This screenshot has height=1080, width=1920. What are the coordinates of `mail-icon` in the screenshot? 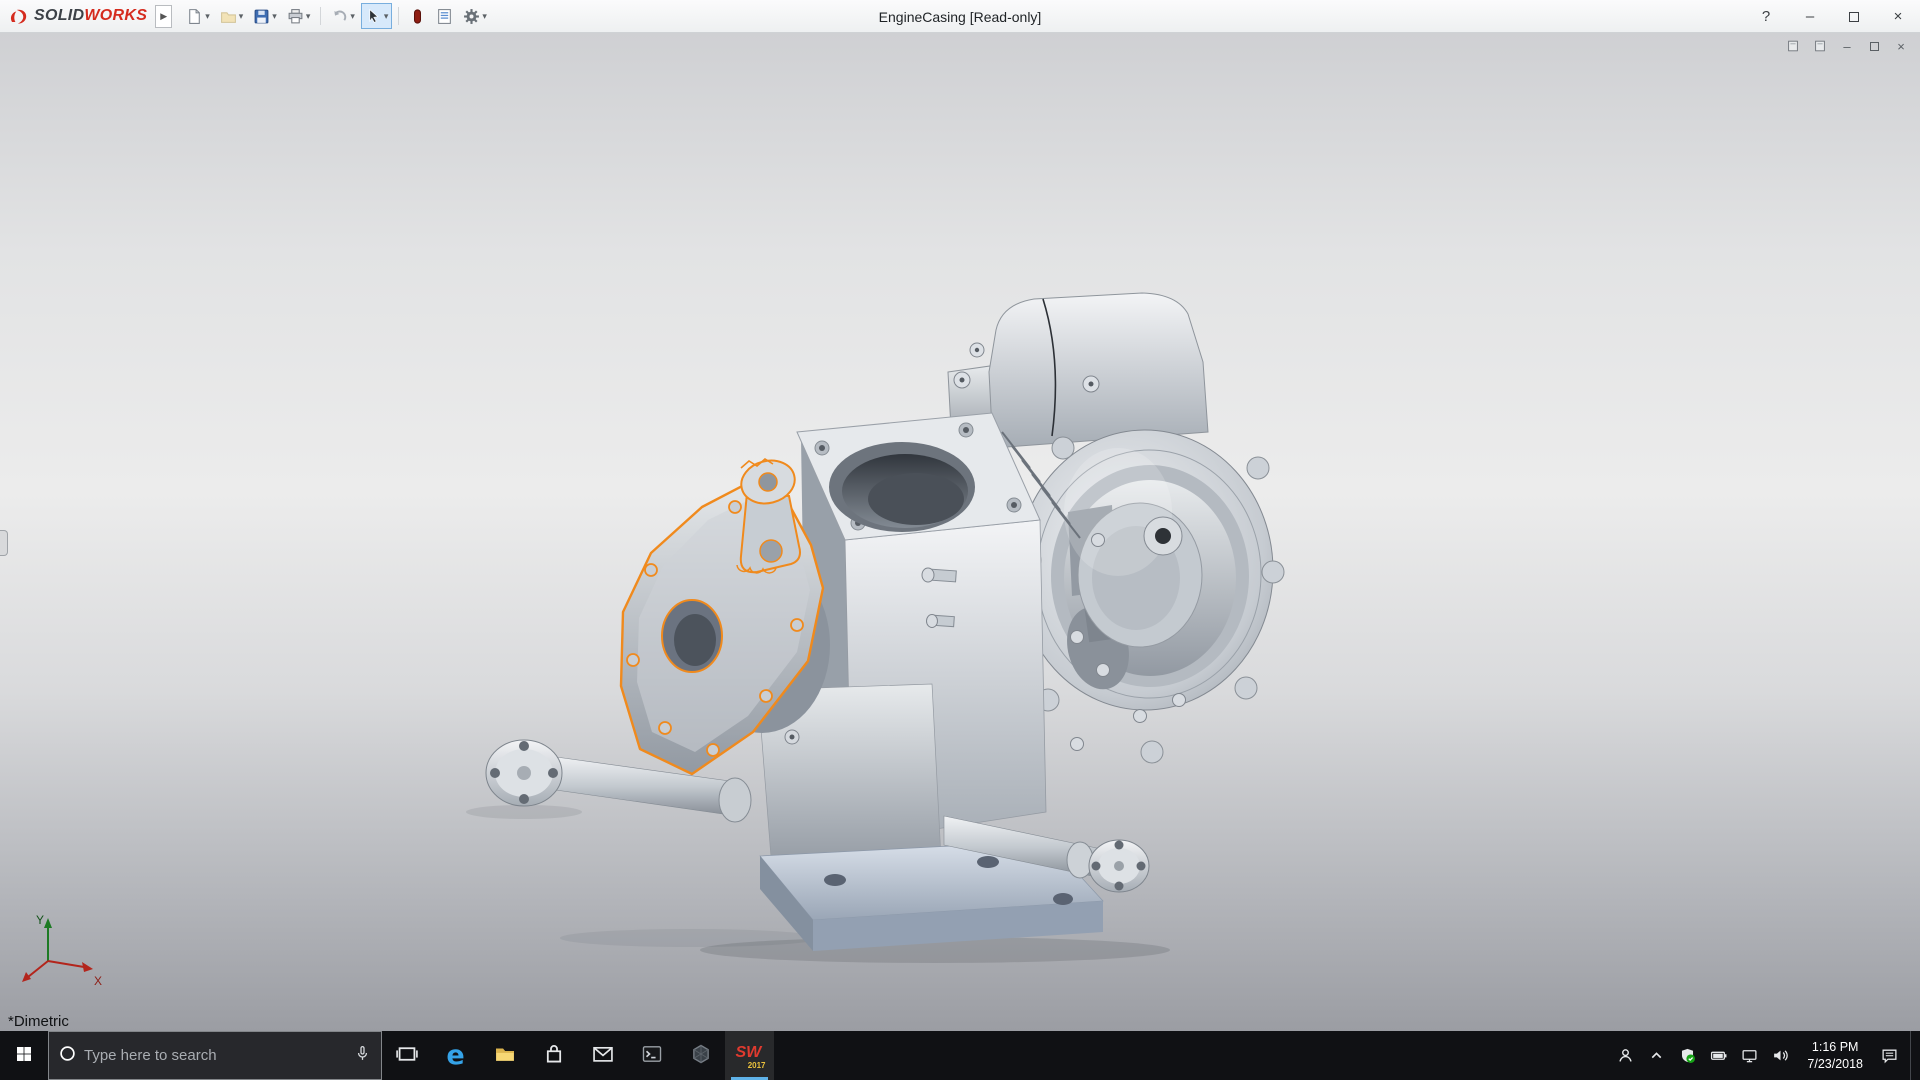 It's located at (603, 1055).